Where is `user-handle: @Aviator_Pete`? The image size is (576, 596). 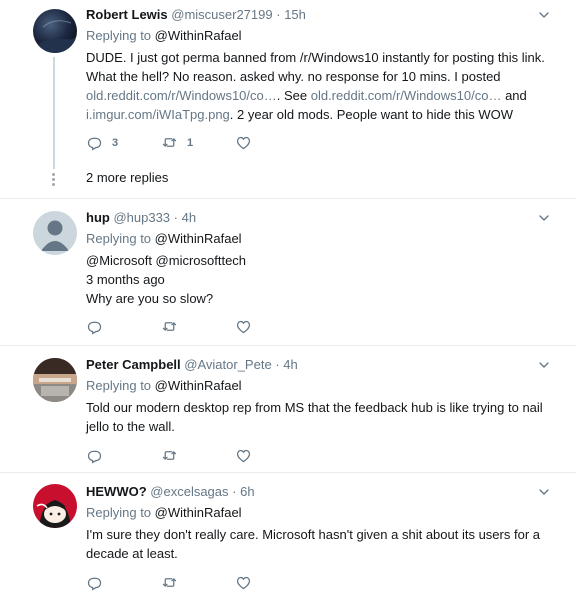 user-handle: @Aviator_Pete is located at coordinates (227, 364).